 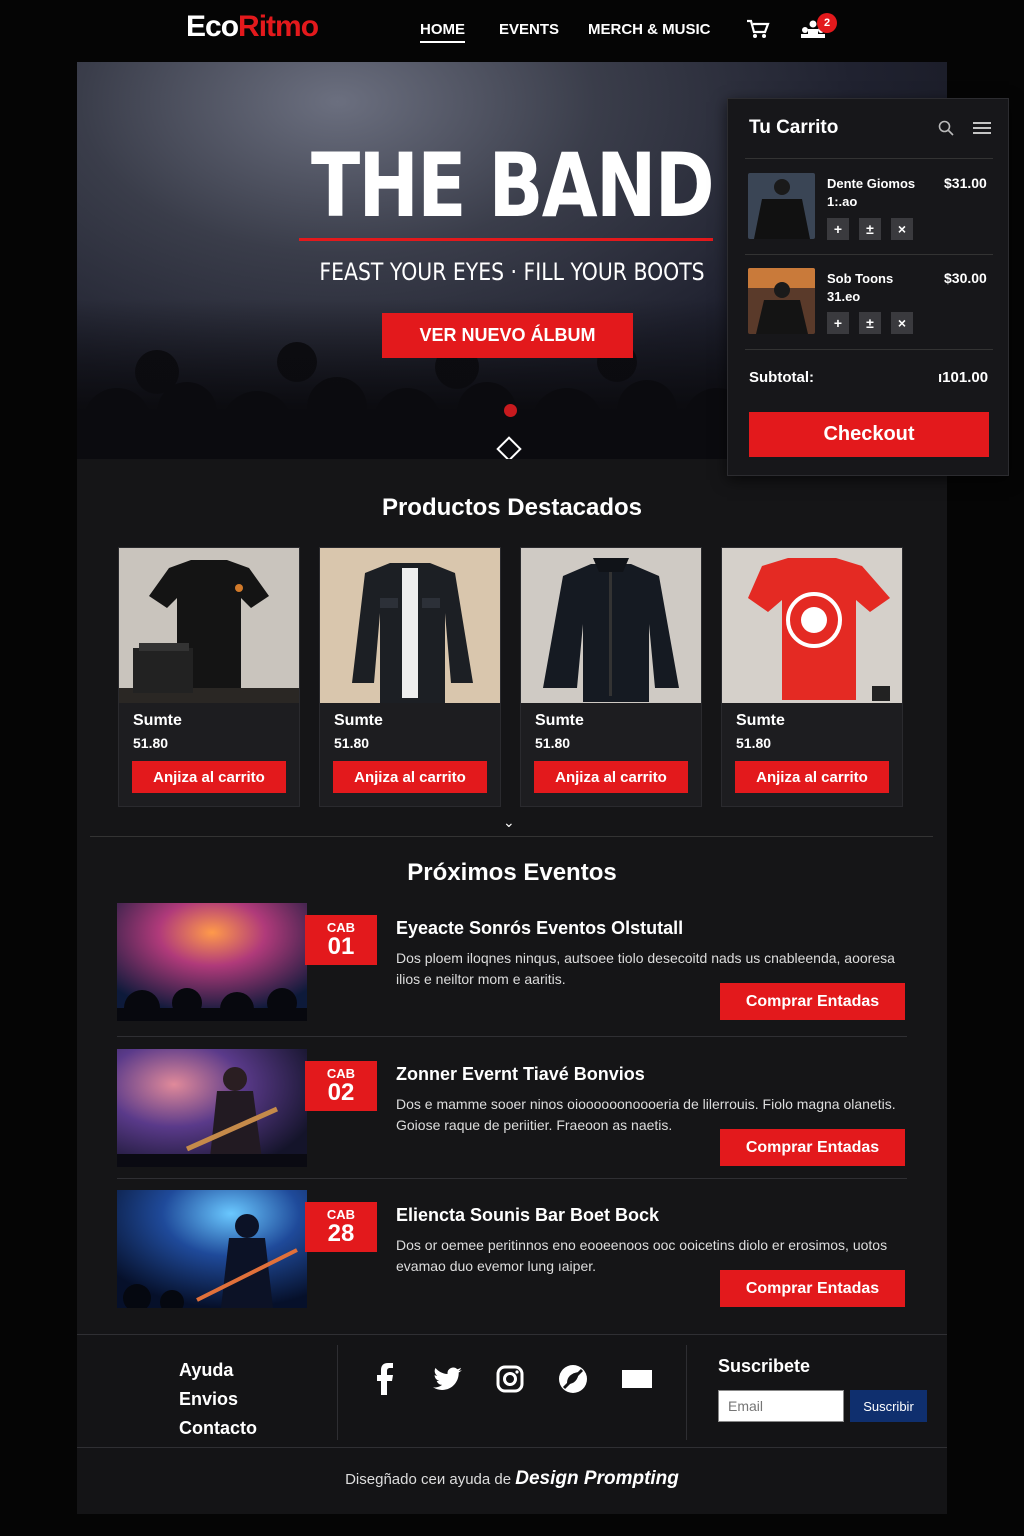 I want to click on credit-prefix: Disegñado ceи ayuda de, so click(x=428, y=1479).